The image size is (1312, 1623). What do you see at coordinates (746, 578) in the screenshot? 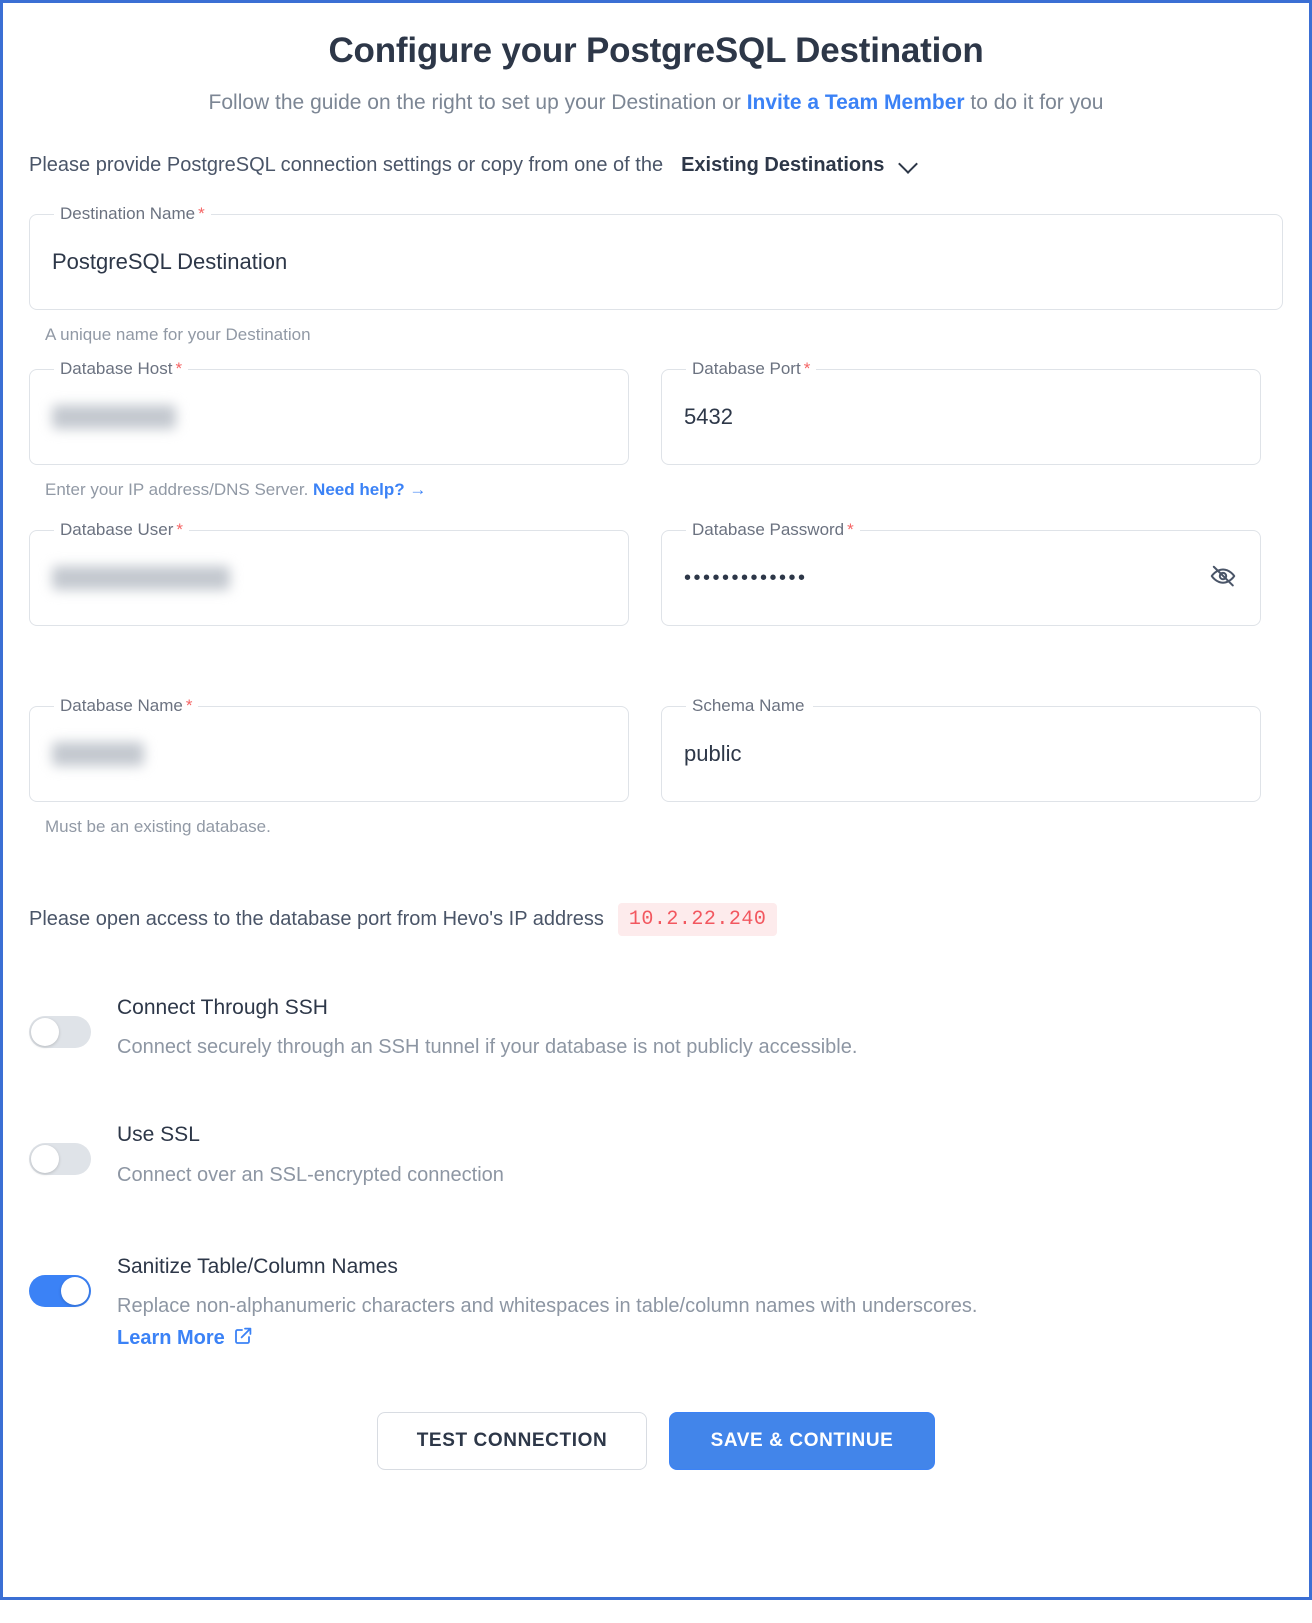
I see `database-password-value: •••••••••••••` at bounding box center [746, 578].